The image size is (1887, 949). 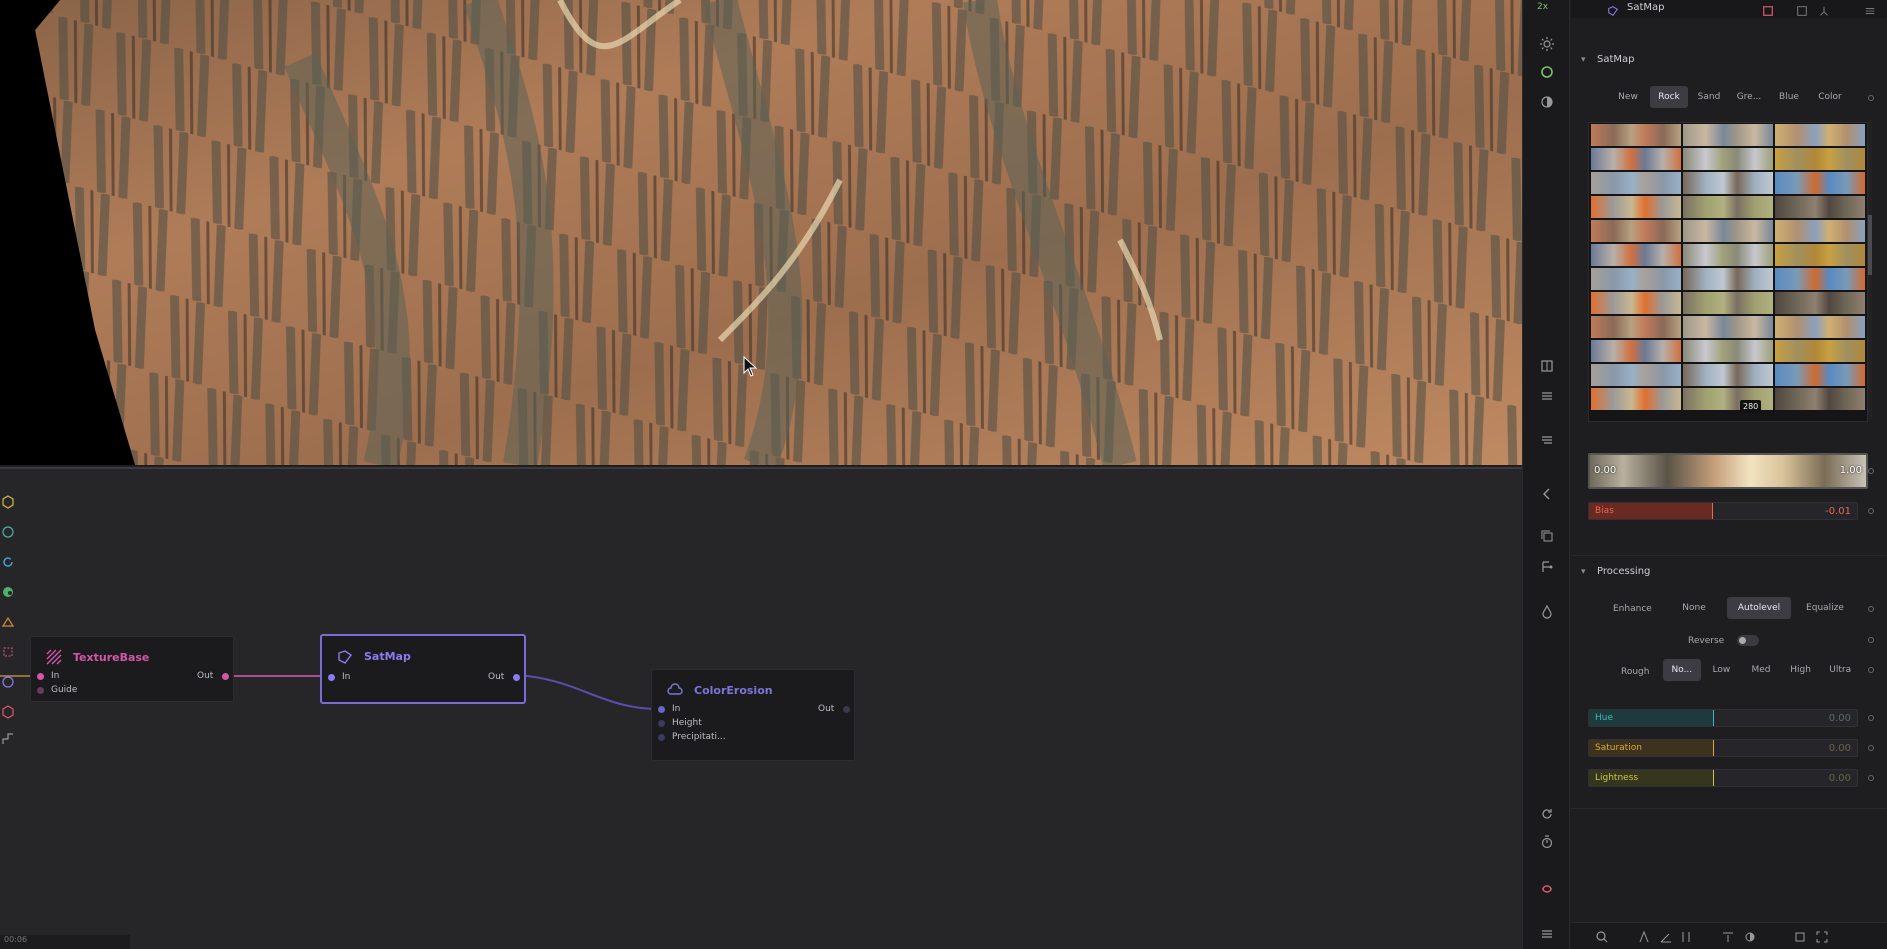 What do you see at coordinates (1547, 536) in the screenshot?
I see `copy-icon` at bounding box center [1547, 536].